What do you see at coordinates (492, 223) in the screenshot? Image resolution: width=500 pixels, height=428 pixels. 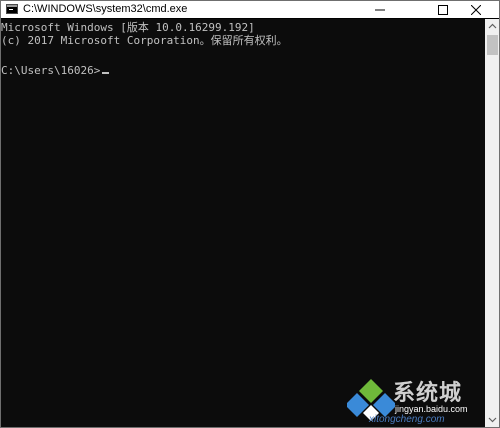 I see `vertical-scrollbar` at bounding box center [492, 223].